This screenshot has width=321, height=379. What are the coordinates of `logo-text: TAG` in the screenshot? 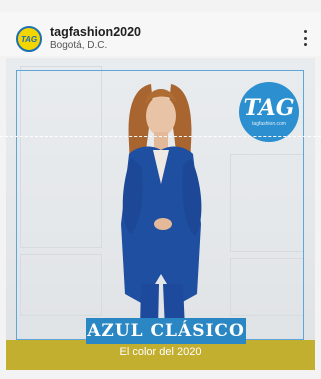 It's located at (269, 108).